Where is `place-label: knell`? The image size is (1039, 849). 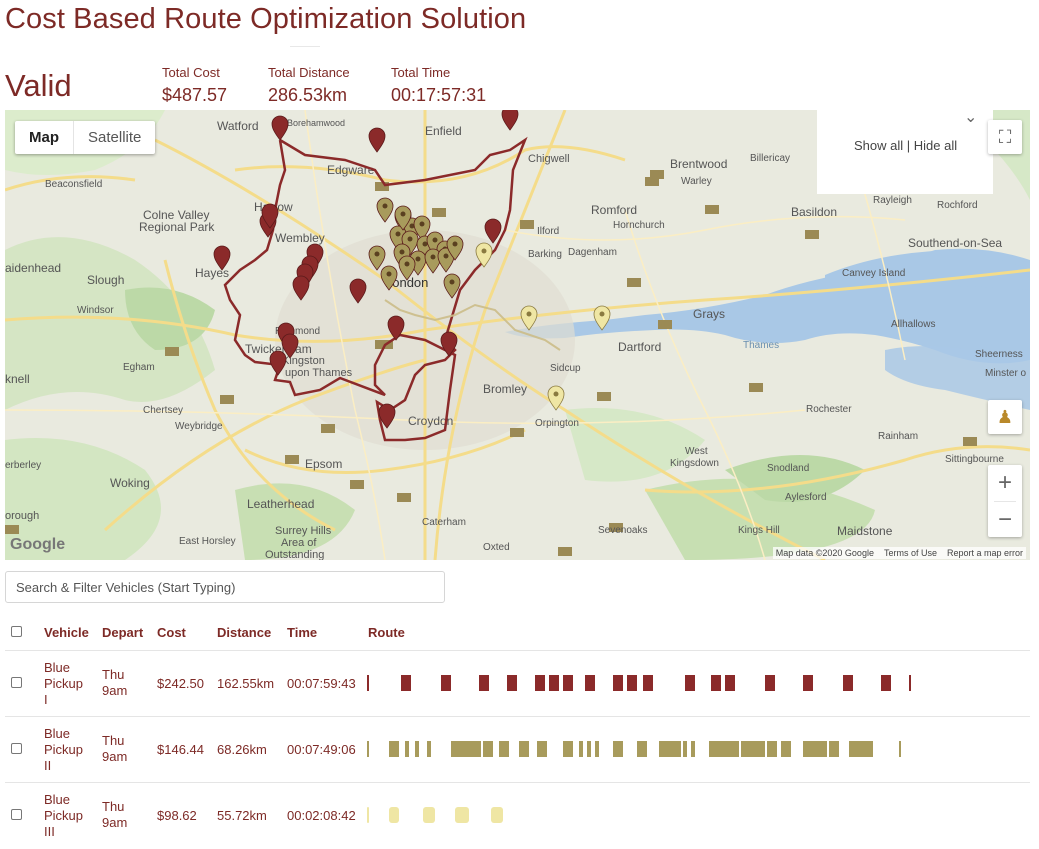 place-label: knell is located at coordinates (17, 379).